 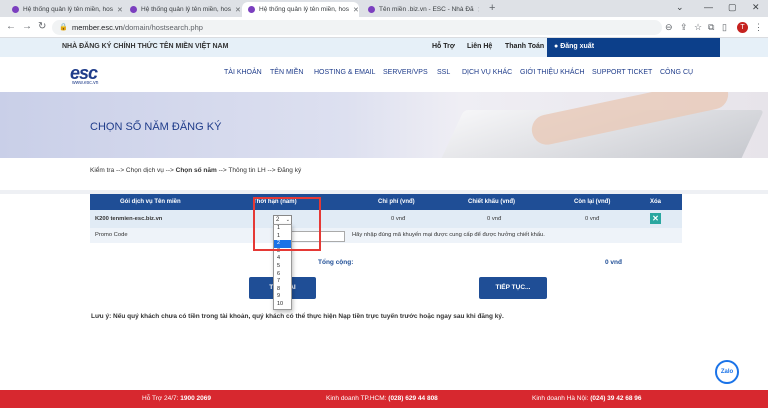 I want to click on footer-support-phone: 1900 2069, so click(x=195, y=398).